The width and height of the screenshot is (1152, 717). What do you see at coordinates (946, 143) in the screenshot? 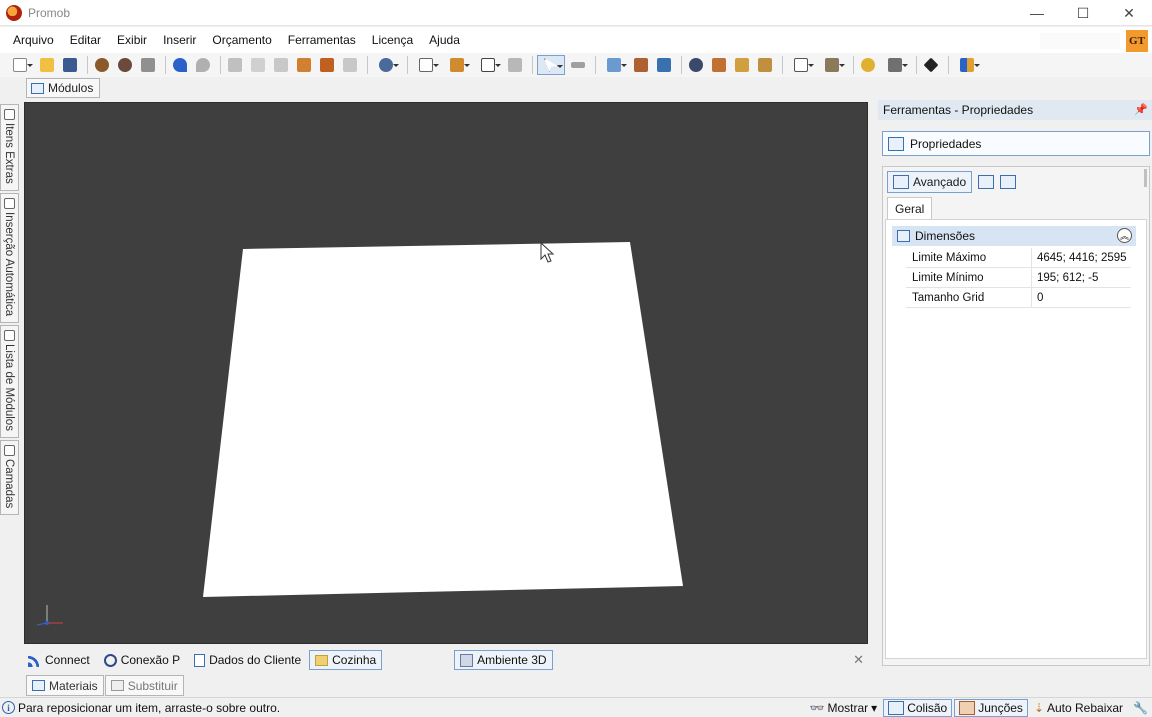
I see `properties-button-label: Propriedades` at bounding box center [946, 143].